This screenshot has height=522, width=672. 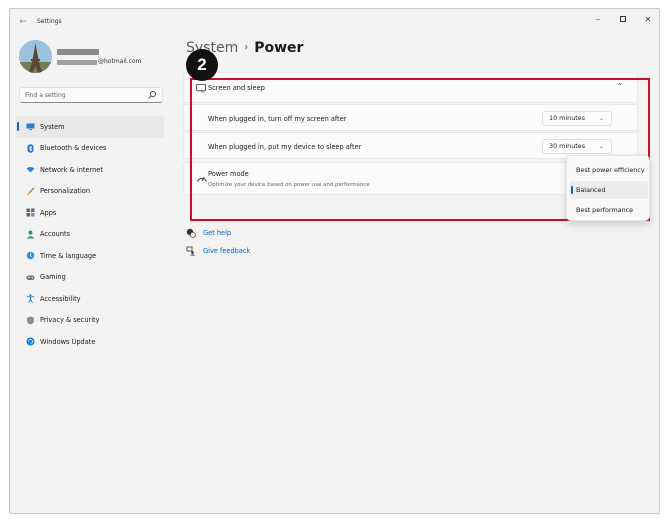 I want to click on search-icon, so click(x=152, y=95).